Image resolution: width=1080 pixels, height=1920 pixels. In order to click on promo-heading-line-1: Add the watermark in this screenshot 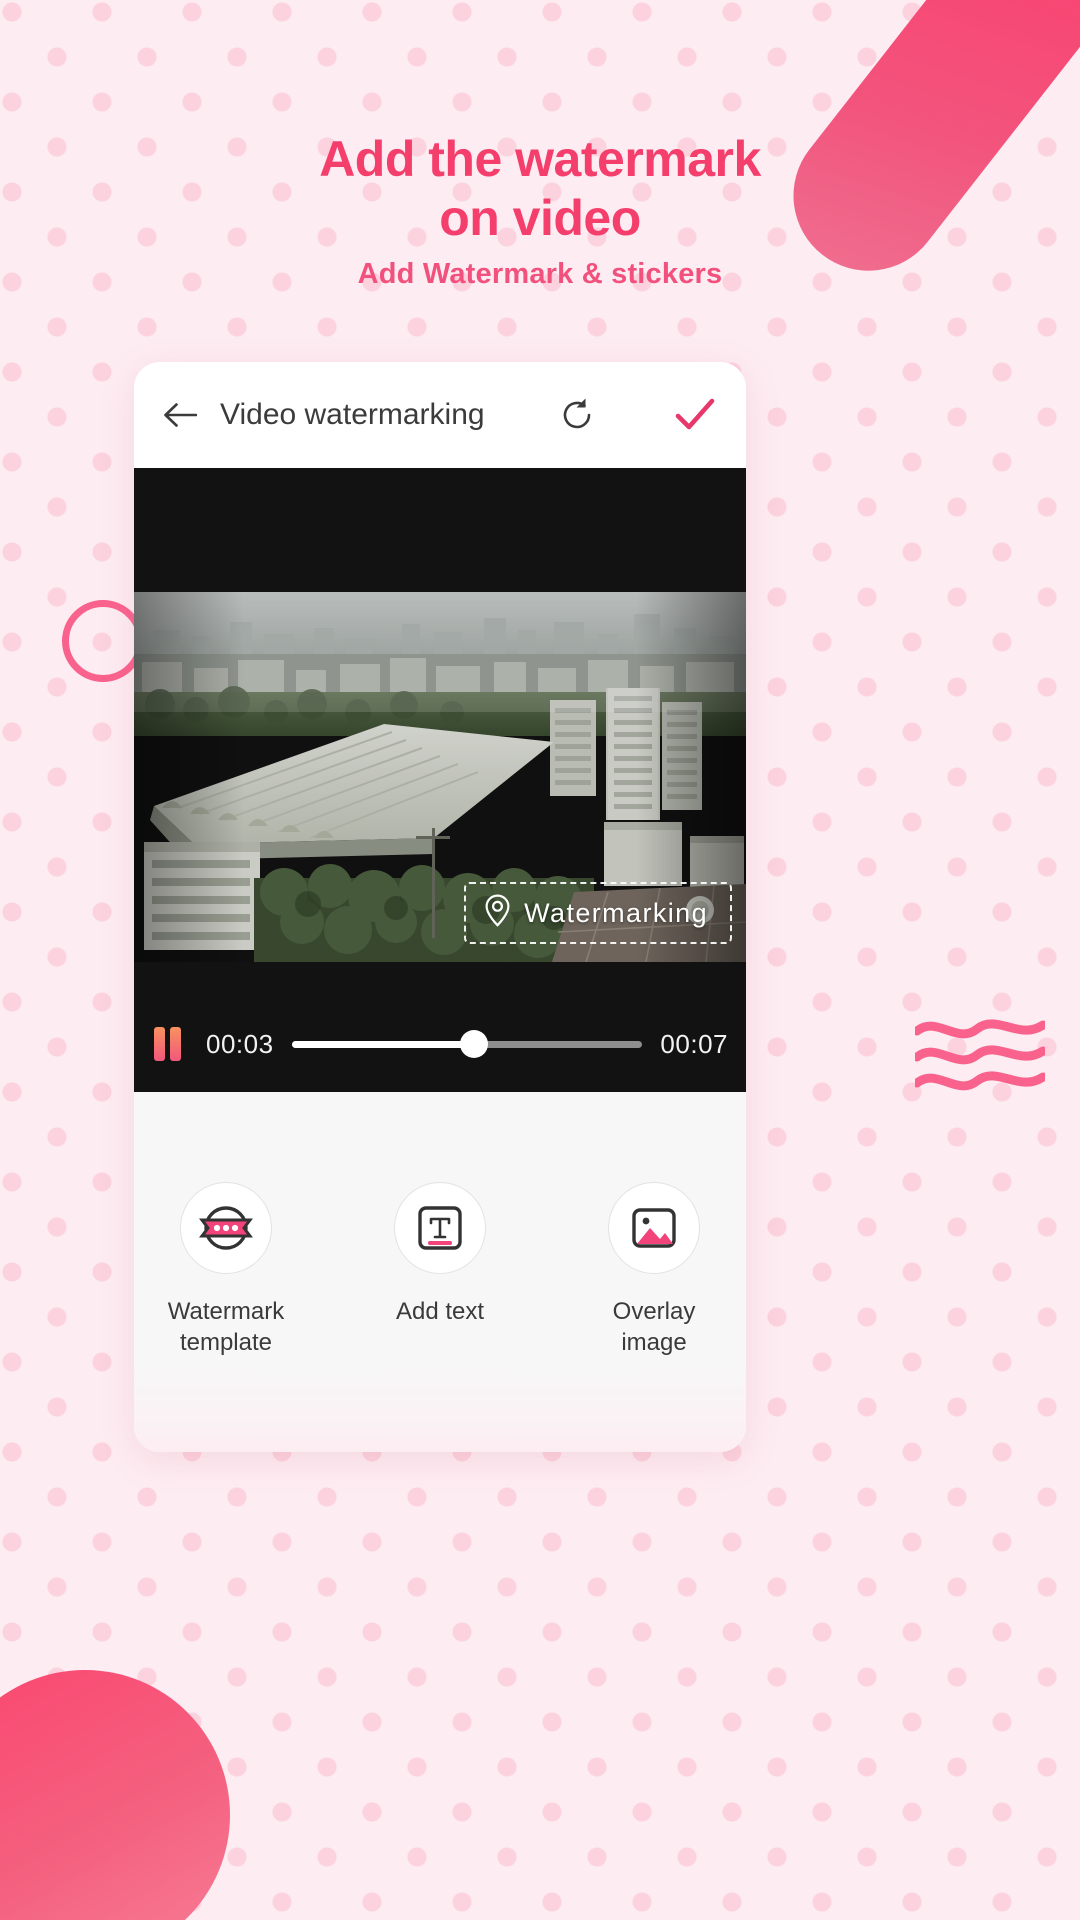, I will do `click(540, 159)`.